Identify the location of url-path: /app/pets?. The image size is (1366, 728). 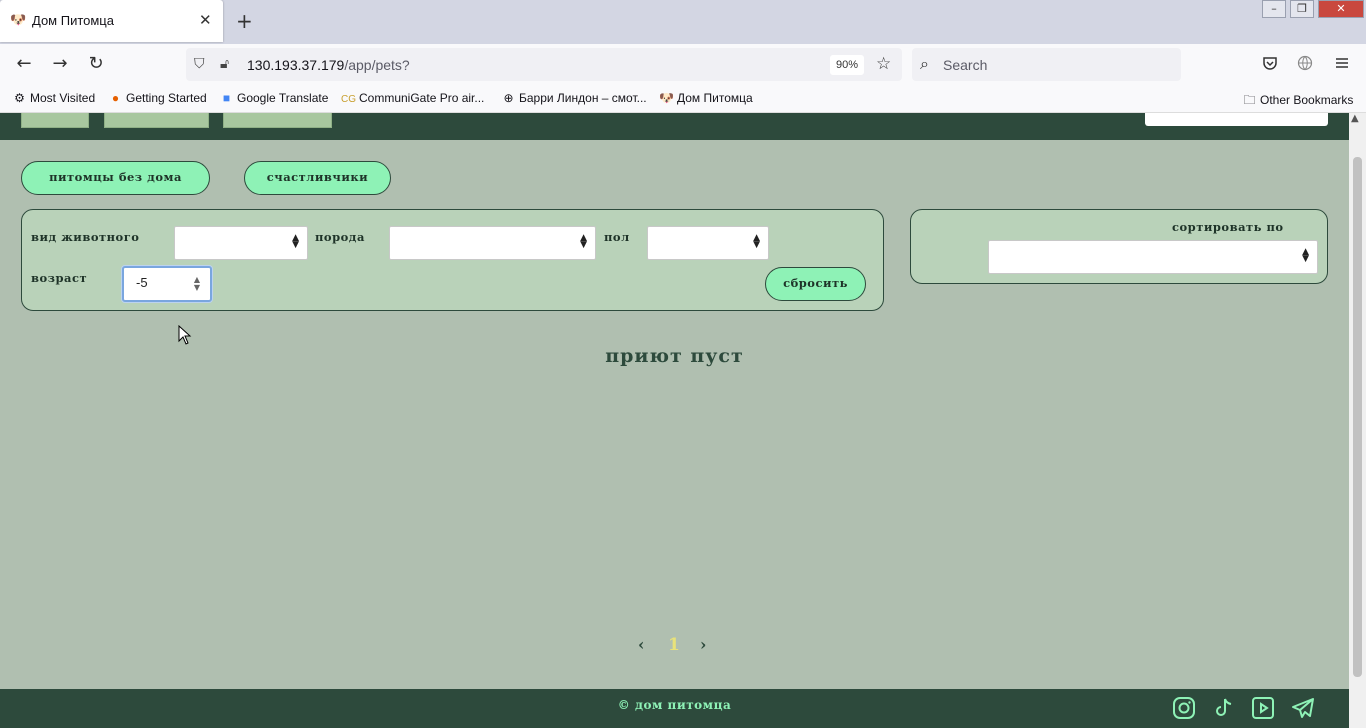
(377, 65).